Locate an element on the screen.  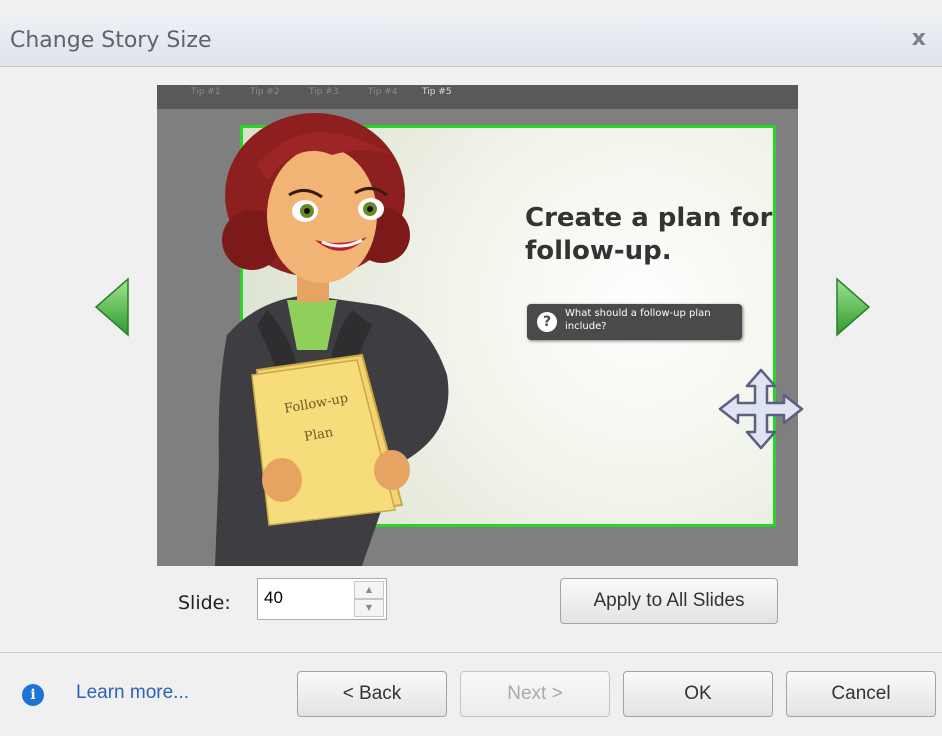
tip-text: What should a follow-up plan include? is located at coordinates (638, 320).